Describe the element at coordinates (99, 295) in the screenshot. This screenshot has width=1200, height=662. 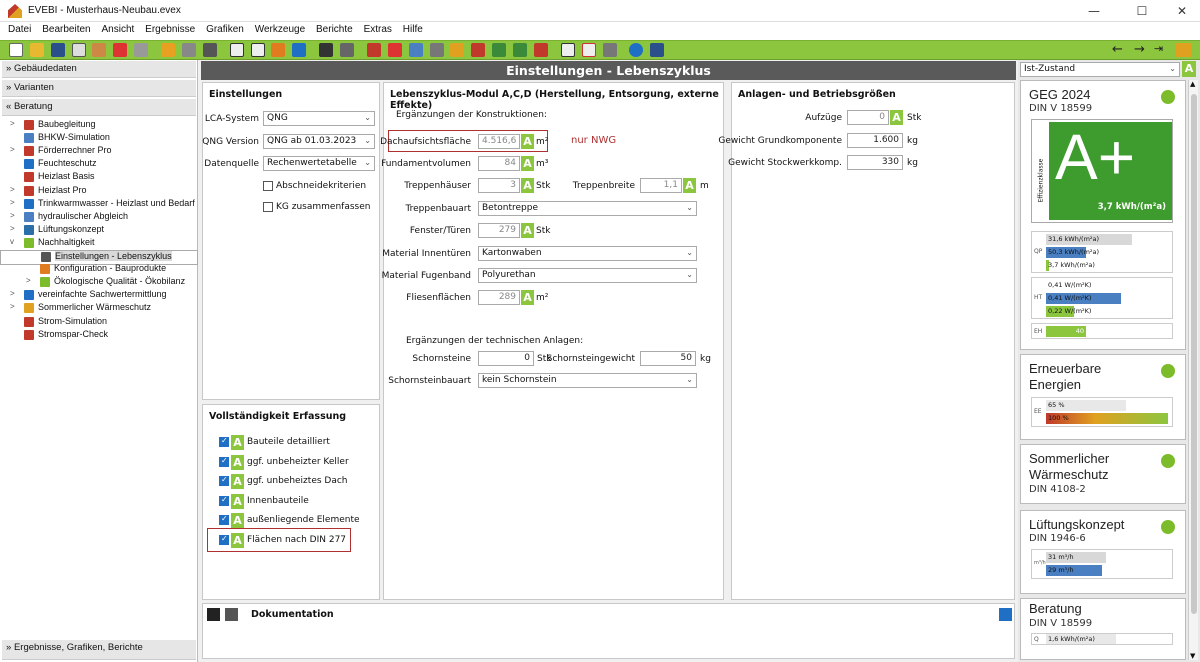
I see `tree-item: > vereinfachte Sachwertermittlung` at that location.